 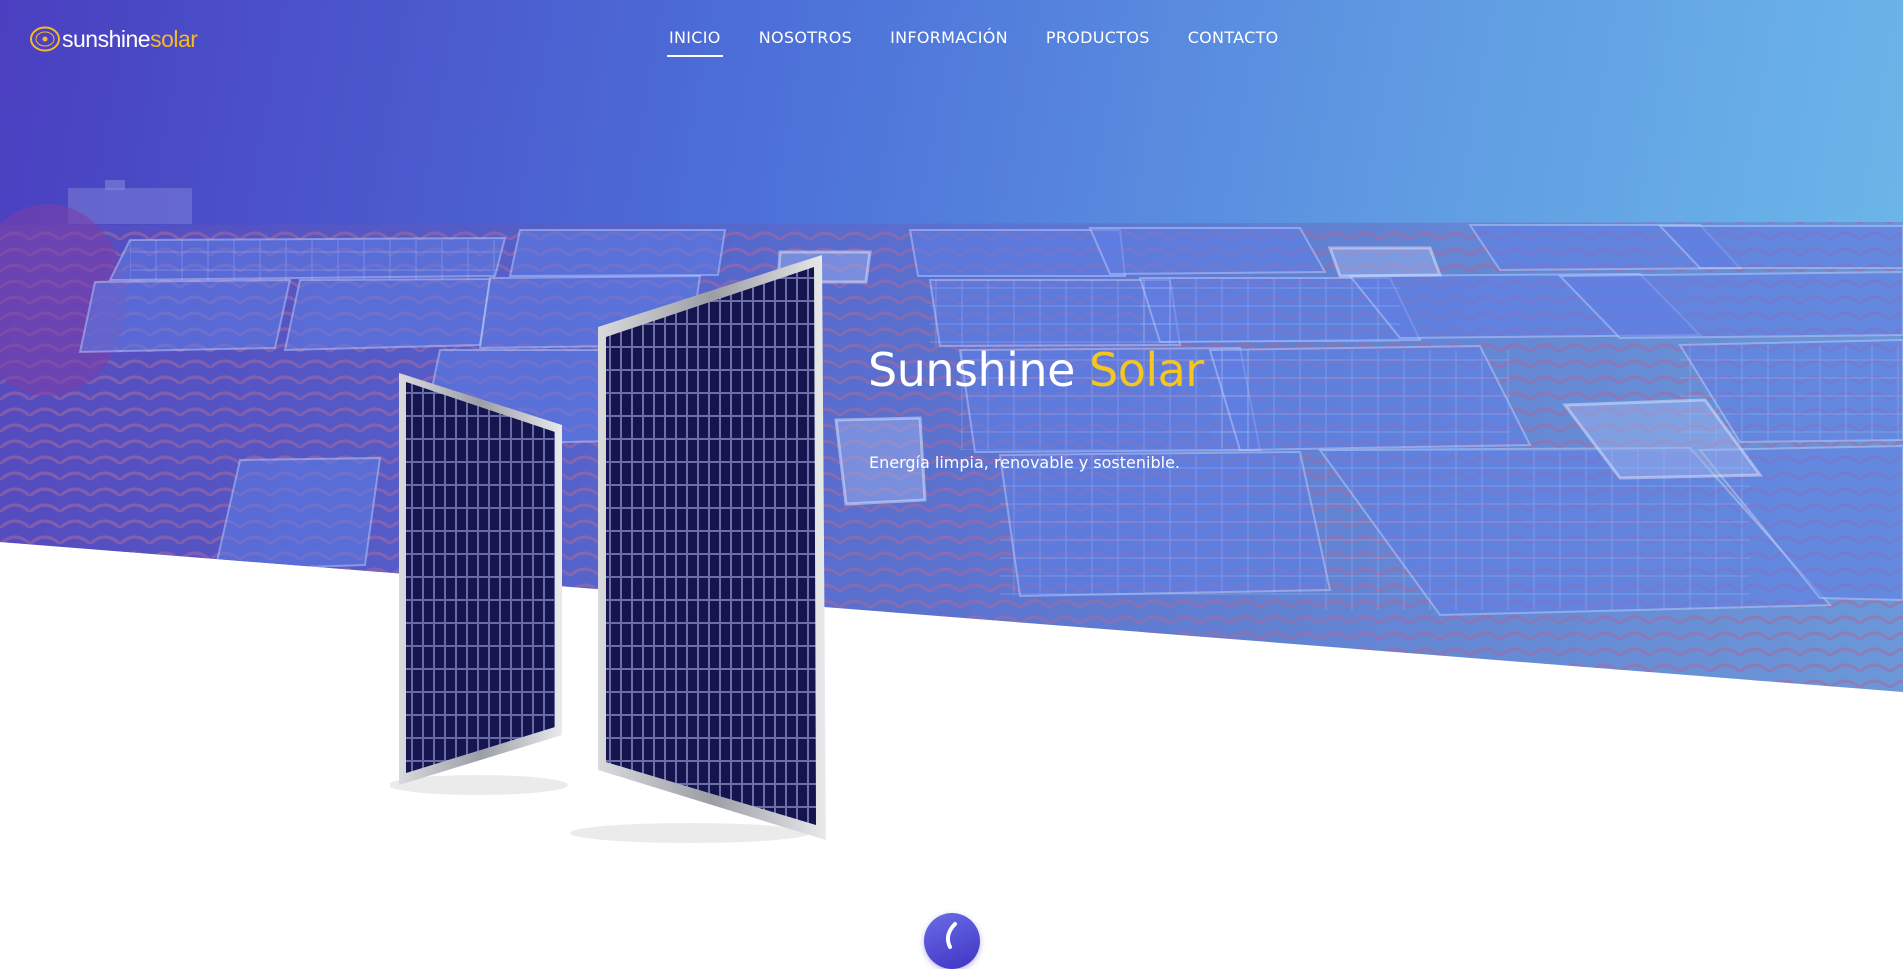 I want to click on nav-item-contacto: CONTACTO, so click(x=1233, y=42).